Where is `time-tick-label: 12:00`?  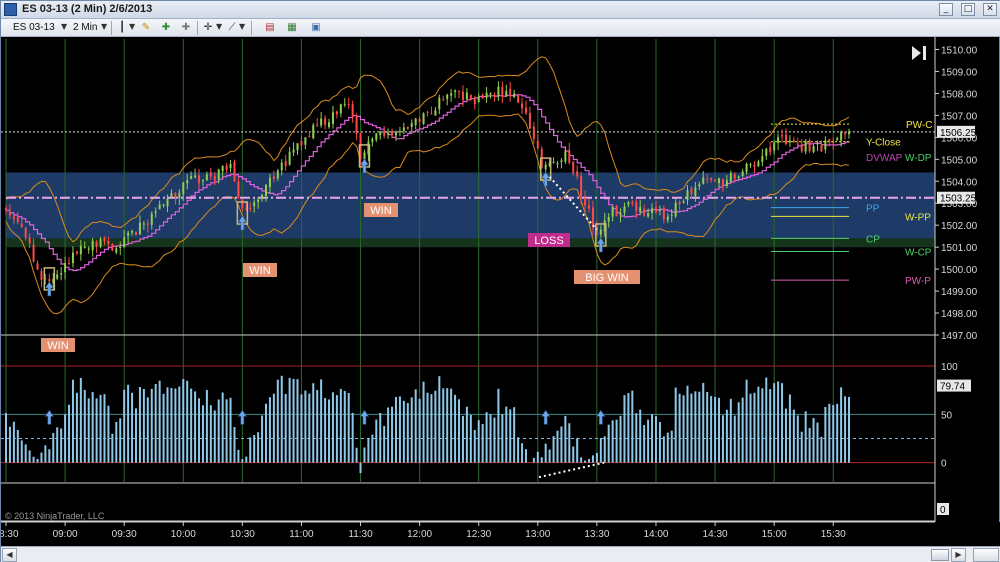
time-tick-label: 12:00 is located at coordinates (419, 534).